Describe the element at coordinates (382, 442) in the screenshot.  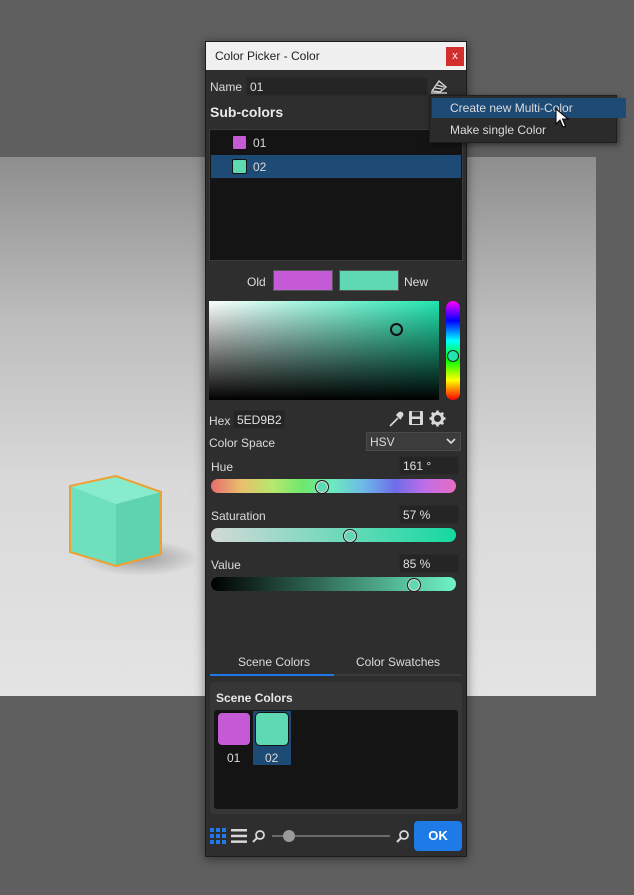
I see `color-space-value: HSV` at that location.